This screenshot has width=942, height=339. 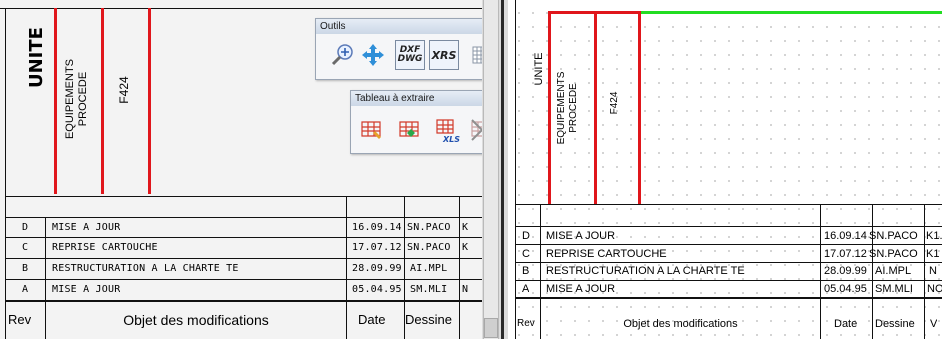 I want to click on rev-cell: D, so click(x=526, y=236).